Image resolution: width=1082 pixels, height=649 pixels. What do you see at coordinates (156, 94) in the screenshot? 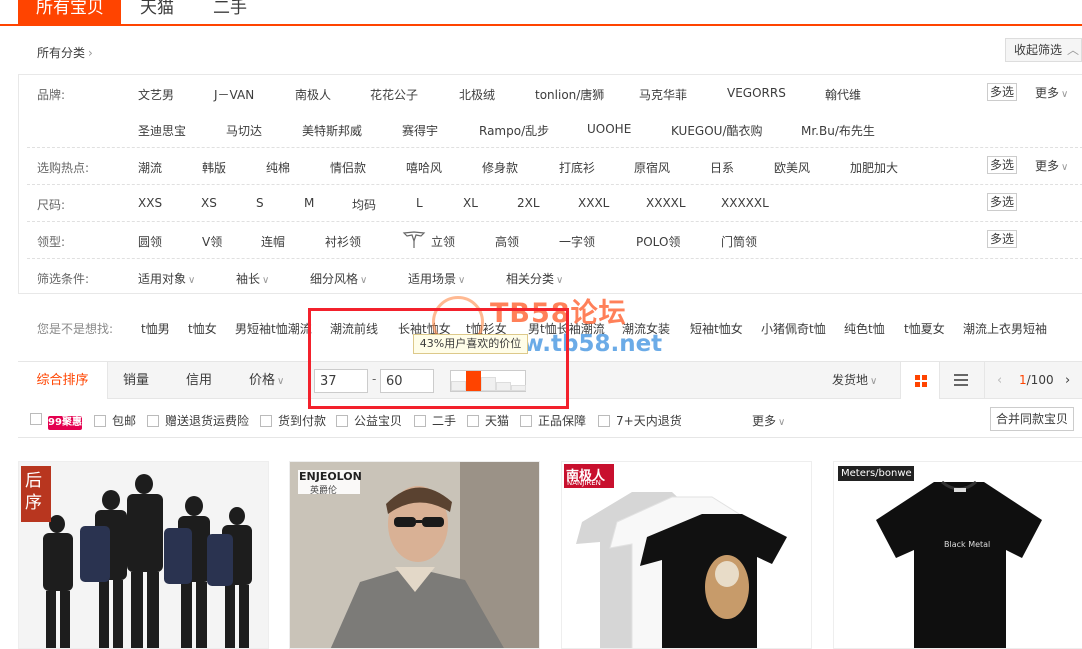
I see `brand-item: 文艺男` at bounding box center [156, 94].